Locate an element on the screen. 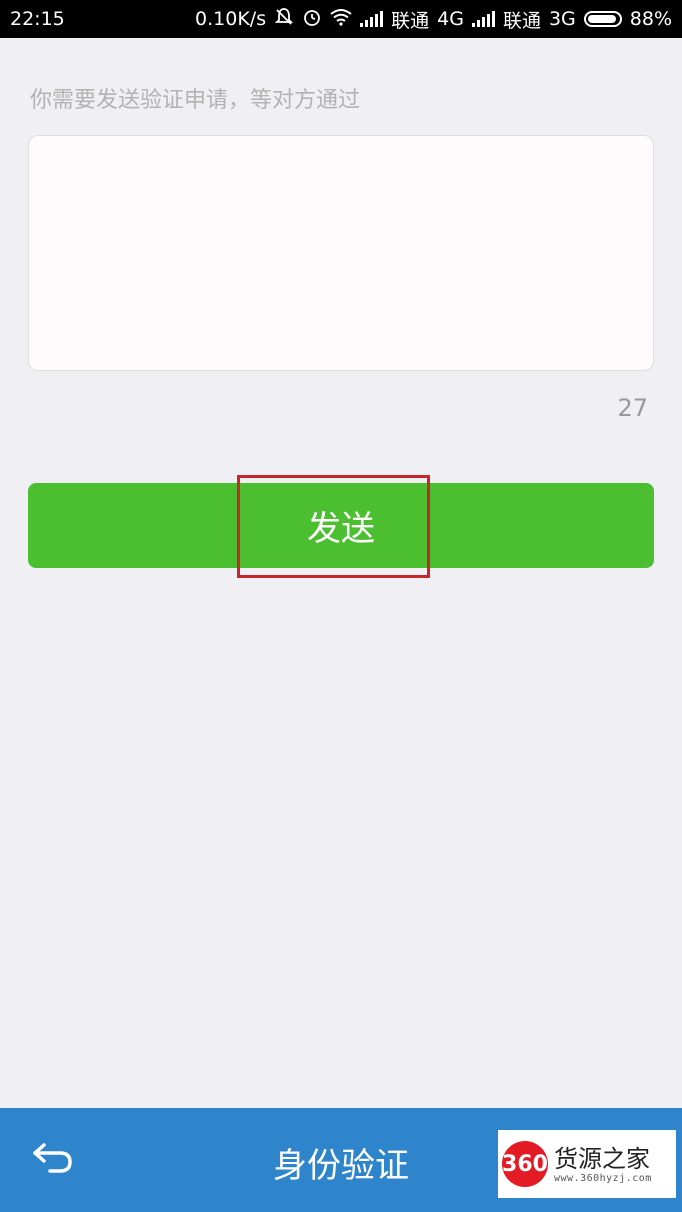 The width and height of the screenshot is (682, 1212). alarm-icon is located at coordinates (312, 19).